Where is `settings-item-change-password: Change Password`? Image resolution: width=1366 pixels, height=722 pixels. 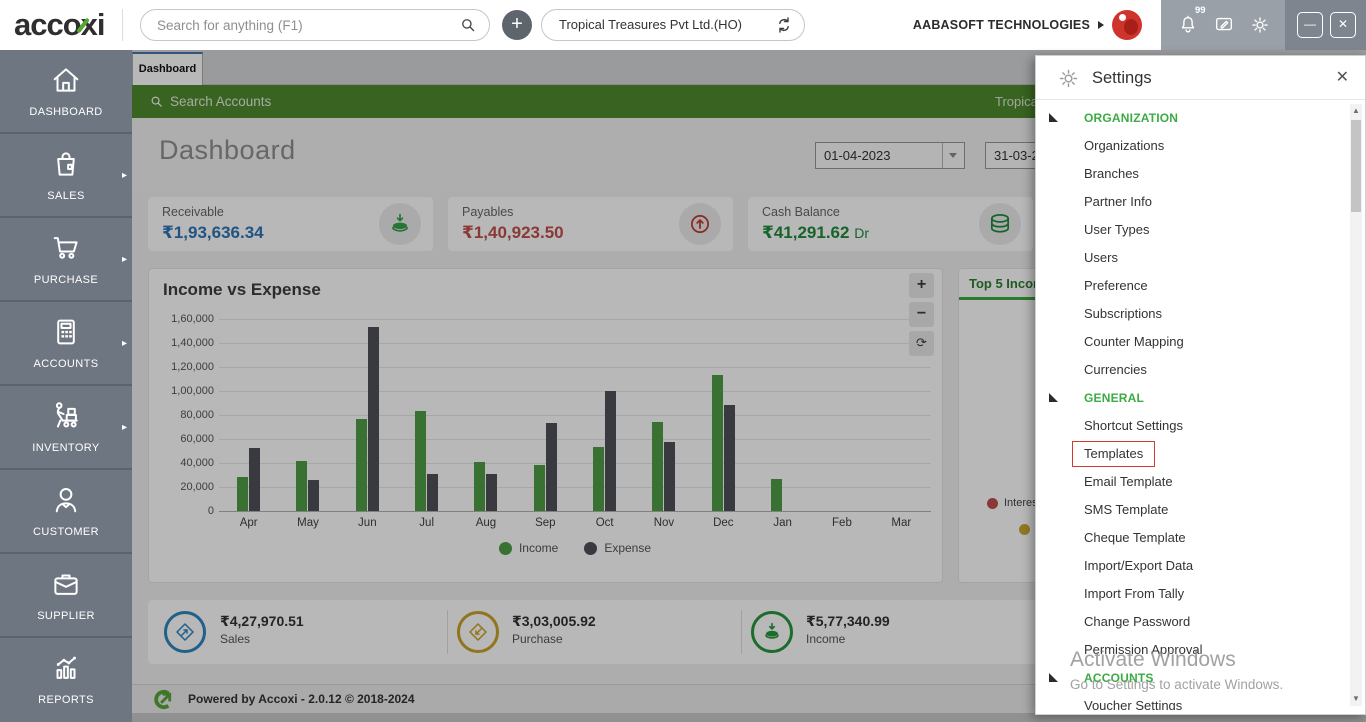
settings-item-change-password: Change Password is located at coordinates (1192, 622).